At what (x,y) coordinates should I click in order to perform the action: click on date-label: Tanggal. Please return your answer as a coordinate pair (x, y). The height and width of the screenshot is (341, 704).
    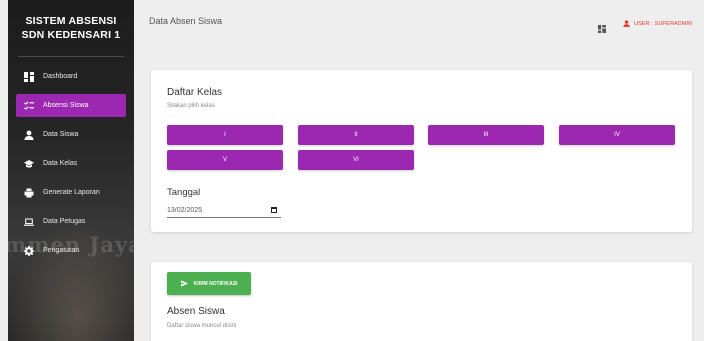
    Looking at the image, I should click on (184, 192).